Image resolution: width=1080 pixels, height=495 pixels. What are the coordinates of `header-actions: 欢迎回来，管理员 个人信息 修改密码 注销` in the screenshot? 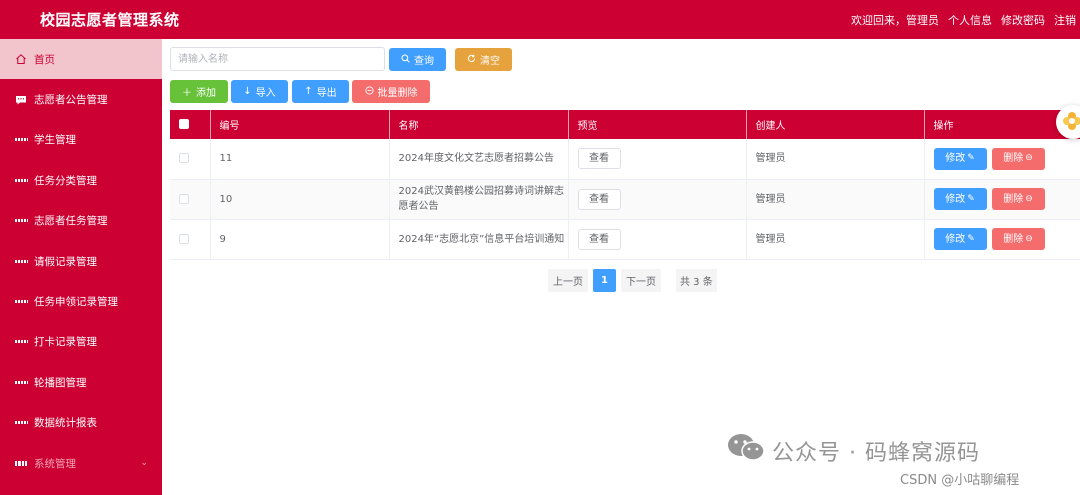 It's located at (963, 20).